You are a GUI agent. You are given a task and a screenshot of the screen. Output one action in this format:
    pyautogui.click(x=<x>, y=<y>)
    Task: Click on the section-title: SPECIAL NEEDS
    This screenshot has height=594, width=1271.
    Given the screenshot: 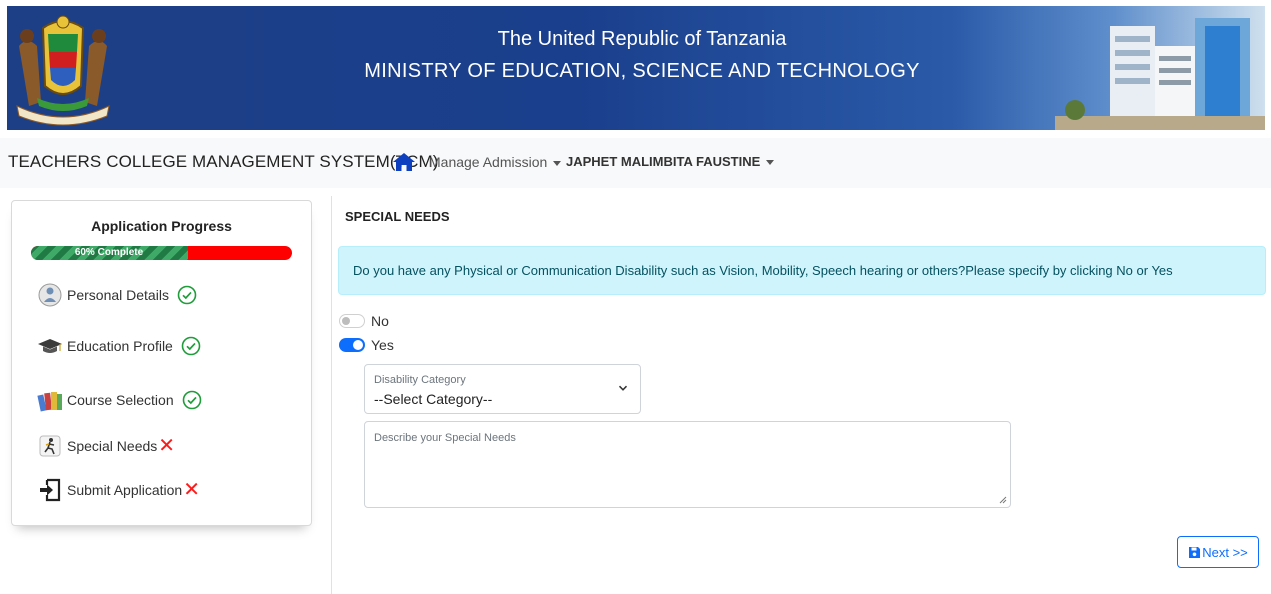 What is the action you would take?
    pyautogui.click(x=397, y=216)
    